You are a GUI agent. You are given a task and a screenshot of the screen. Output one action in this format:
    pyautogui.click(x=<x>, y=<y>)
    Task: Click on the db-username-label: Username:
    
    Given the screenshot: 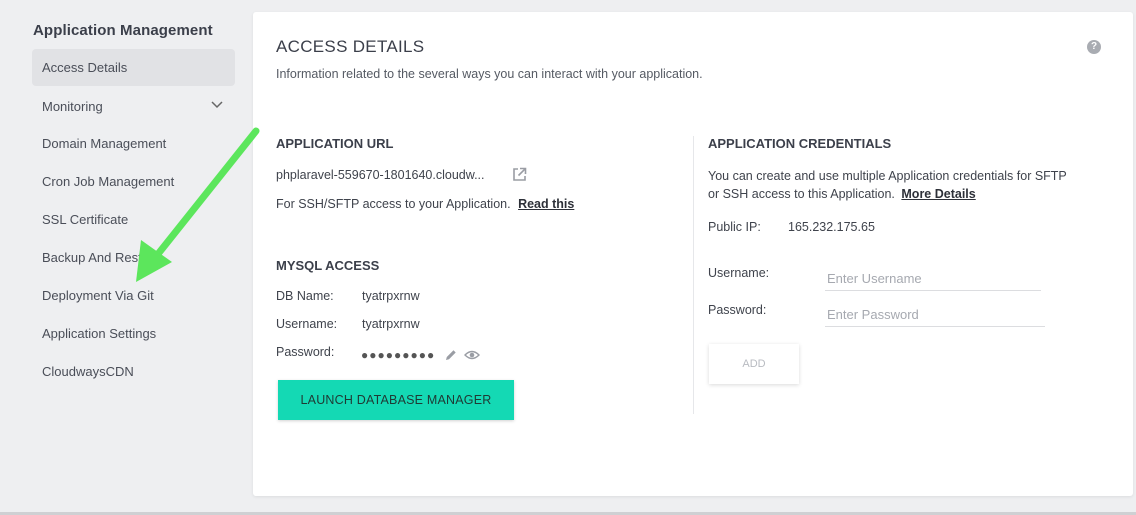 What is the action you would take?
    pyautogui.click(x=307, y=324)
    